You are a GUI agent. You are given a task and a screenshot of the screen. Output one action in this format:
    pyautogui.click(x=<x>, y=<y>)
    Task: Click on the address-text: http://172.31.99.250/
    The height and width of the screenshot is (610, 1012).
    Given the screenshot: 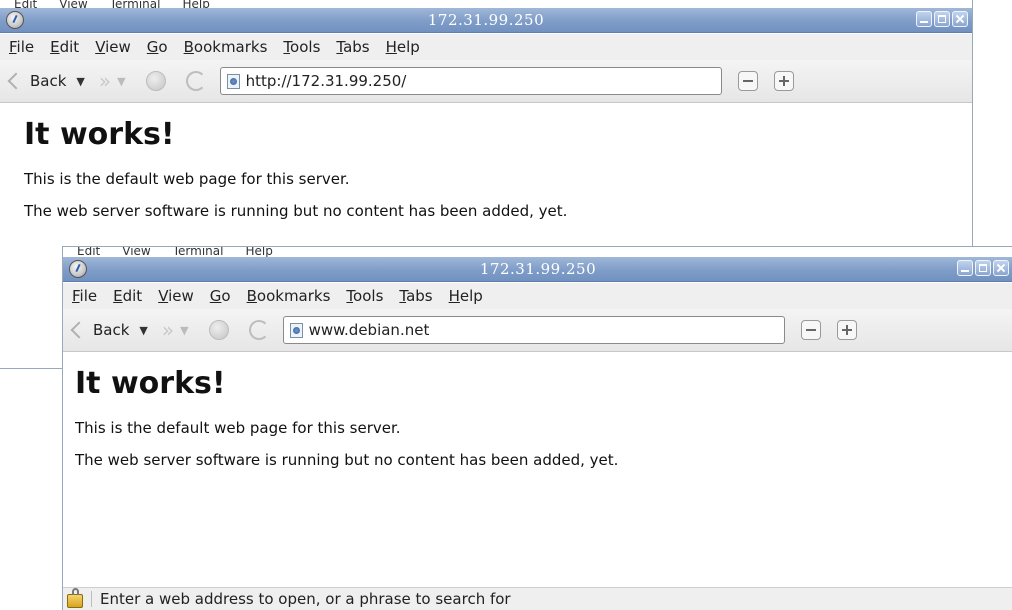 What is the action you would take?
    pyautogui.click(x=326, y=81)
    